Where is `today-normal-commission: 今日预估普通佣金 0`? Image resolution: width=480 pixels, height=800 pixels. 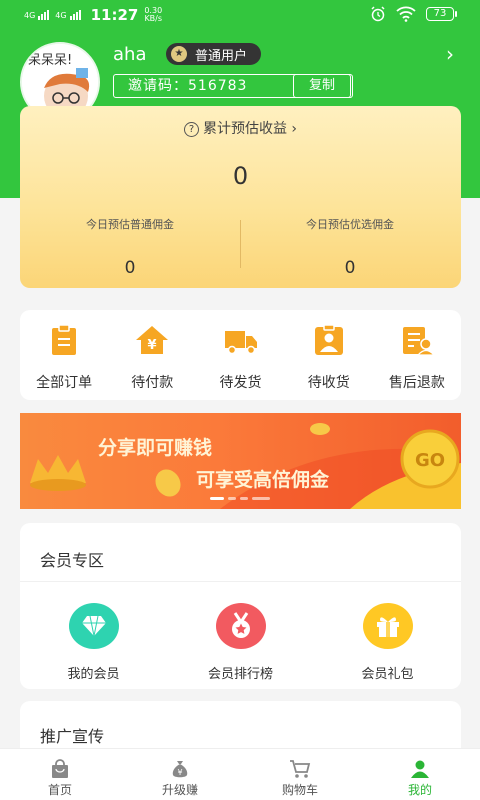
today-normal-commission: 今日预估普通佣金 0 is located at coordinates (130, 247).